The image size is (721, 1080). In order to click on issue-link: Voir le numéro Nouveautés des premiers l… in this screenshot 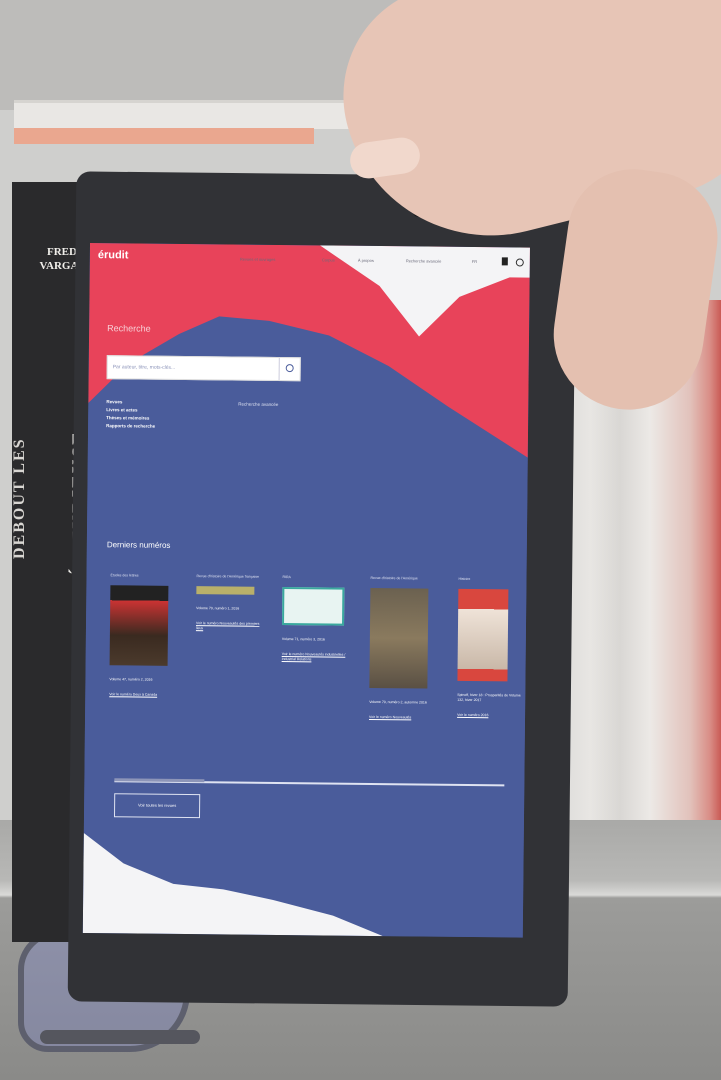, I will do `click(229, 626)`.